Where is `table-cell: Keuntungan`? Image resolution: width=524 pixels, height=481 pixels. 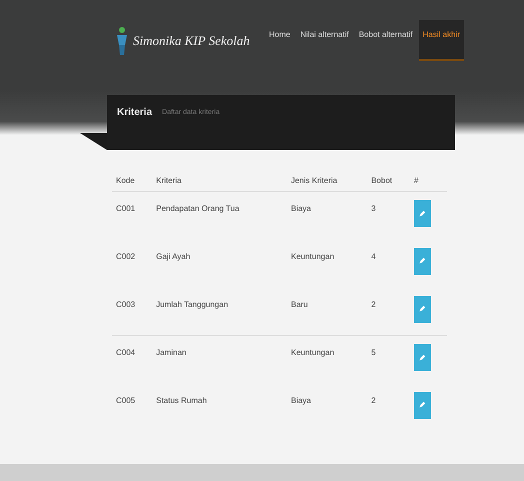
table-cell: Keuntungan is located at coordinates (327, 360).